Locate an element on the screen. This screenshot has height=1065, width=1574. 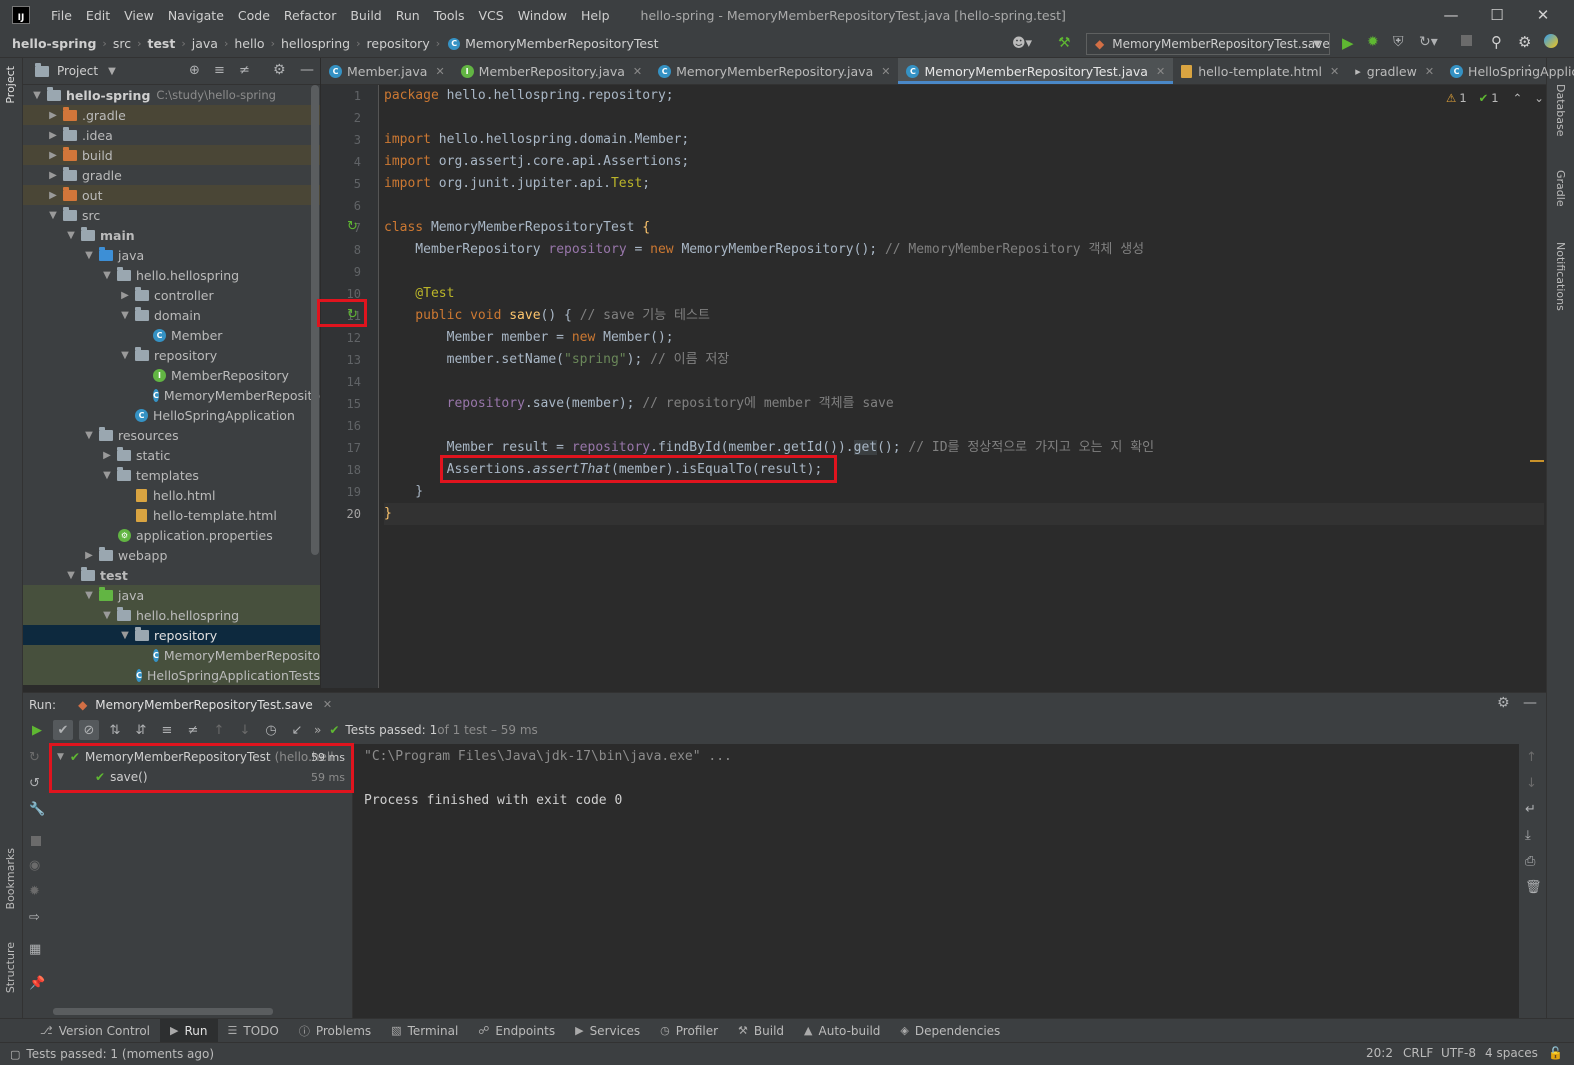
run-settings-gear-icon: ⚙ is located at coordinates (1503, 703).